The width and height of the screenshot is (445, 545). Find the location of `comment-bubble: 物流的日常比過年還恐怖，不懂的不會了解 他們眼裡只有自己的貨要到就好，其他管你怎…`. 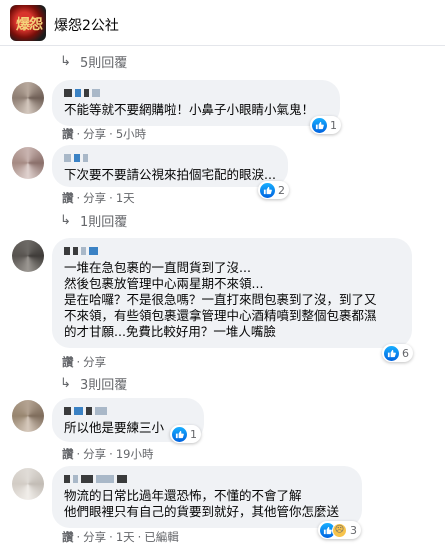

comment-bubble: 物流的日常比過年還恐怖，不懂的不會了解 他們眼裡只有自己的貨要到就好，其他管你怎… is located at coordinates (207, 497).